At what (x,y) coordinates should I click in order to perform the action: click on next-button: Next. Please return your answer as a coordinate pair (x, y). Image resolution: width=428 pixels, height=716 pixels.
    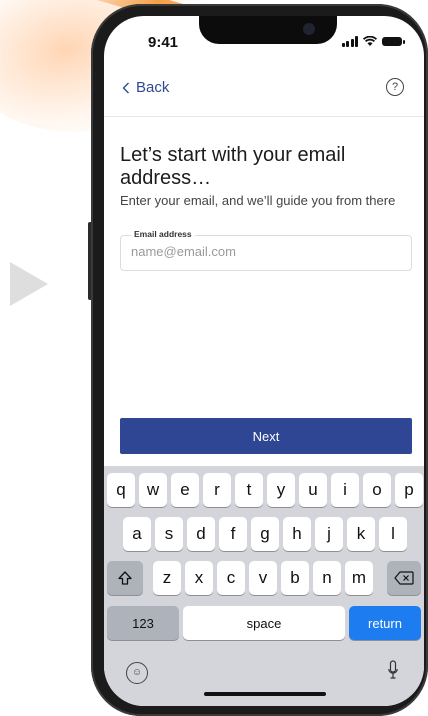
    Looking at the image, I should click on (266, 436).